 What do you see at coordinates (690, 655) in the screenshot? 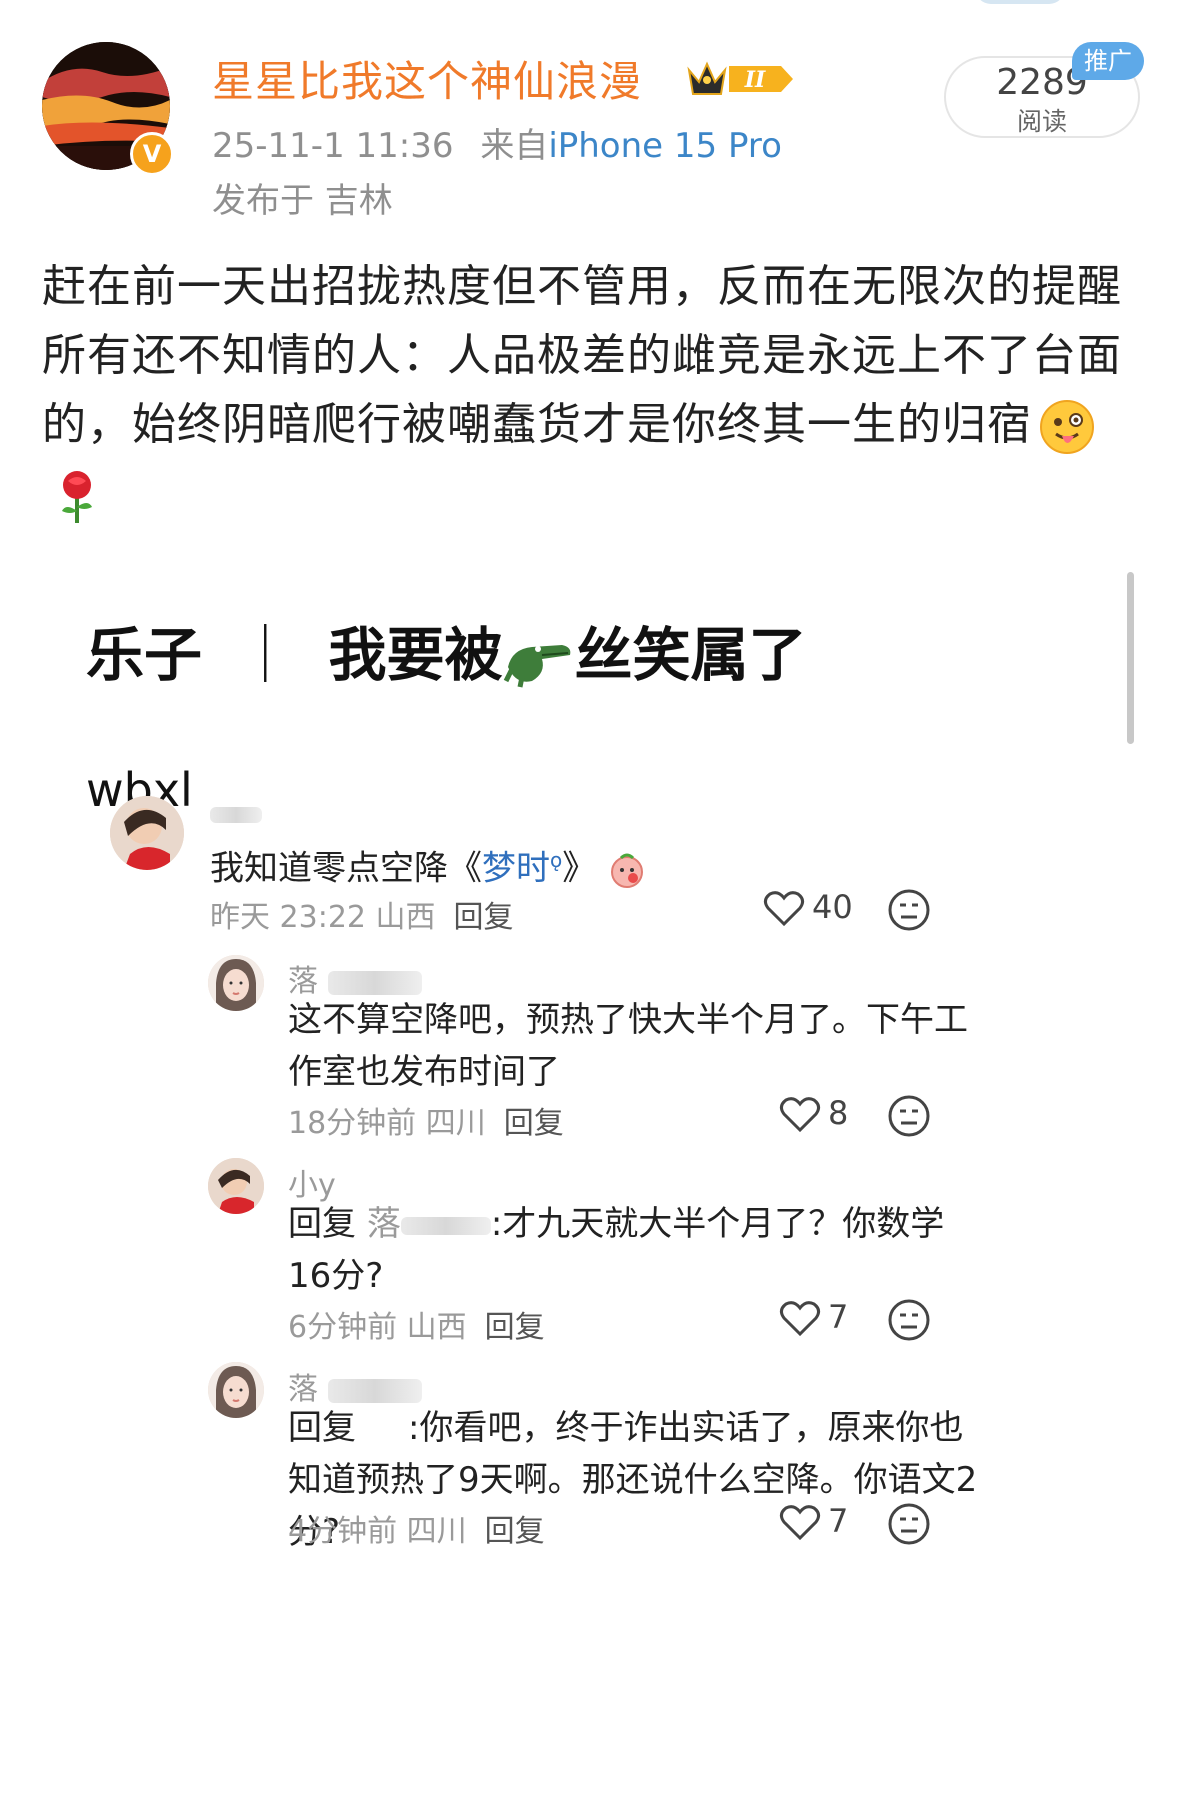
I see `title-right: 丝笑属了` at bounding box center [690, 655].